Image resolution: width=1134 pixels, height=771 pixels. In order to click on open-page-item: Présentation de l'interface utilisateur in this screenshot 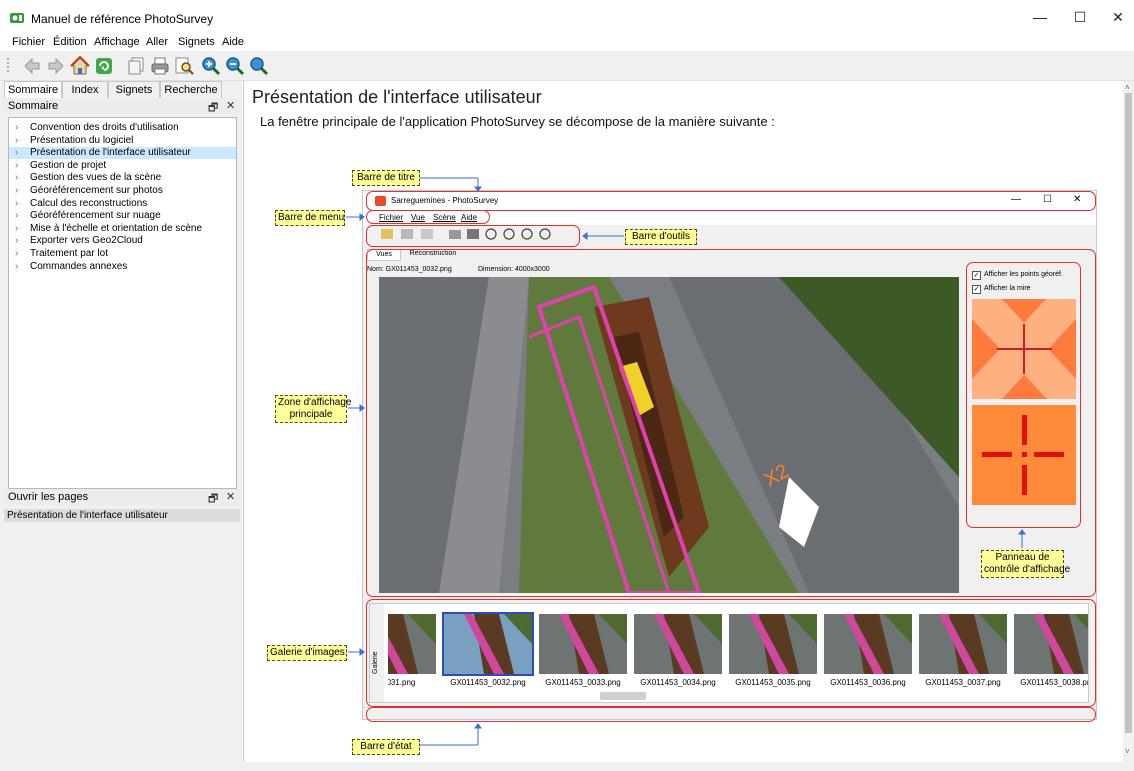, I will do `click(122, 515)`.